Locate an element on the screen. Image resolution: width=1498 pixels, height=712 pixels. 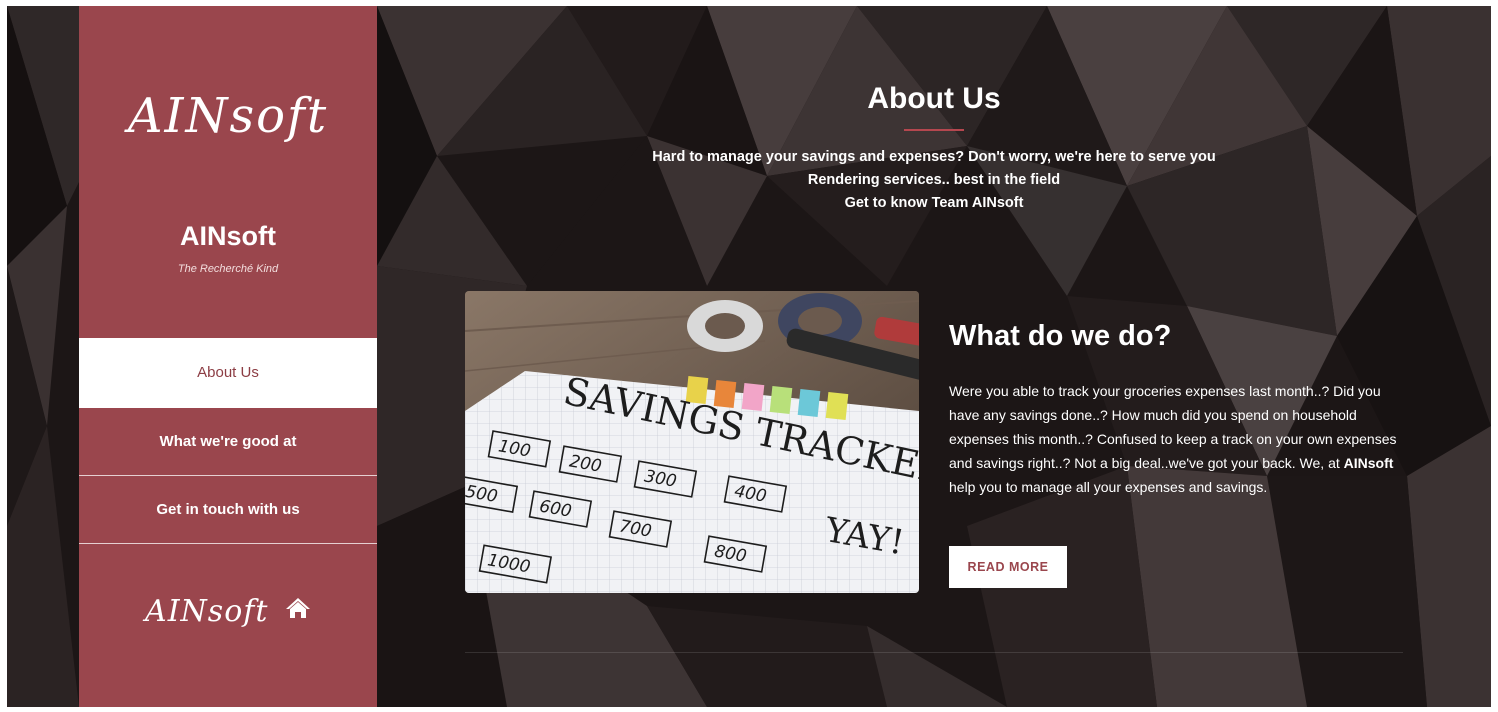
section-divider is located at coordinates (934, 652).